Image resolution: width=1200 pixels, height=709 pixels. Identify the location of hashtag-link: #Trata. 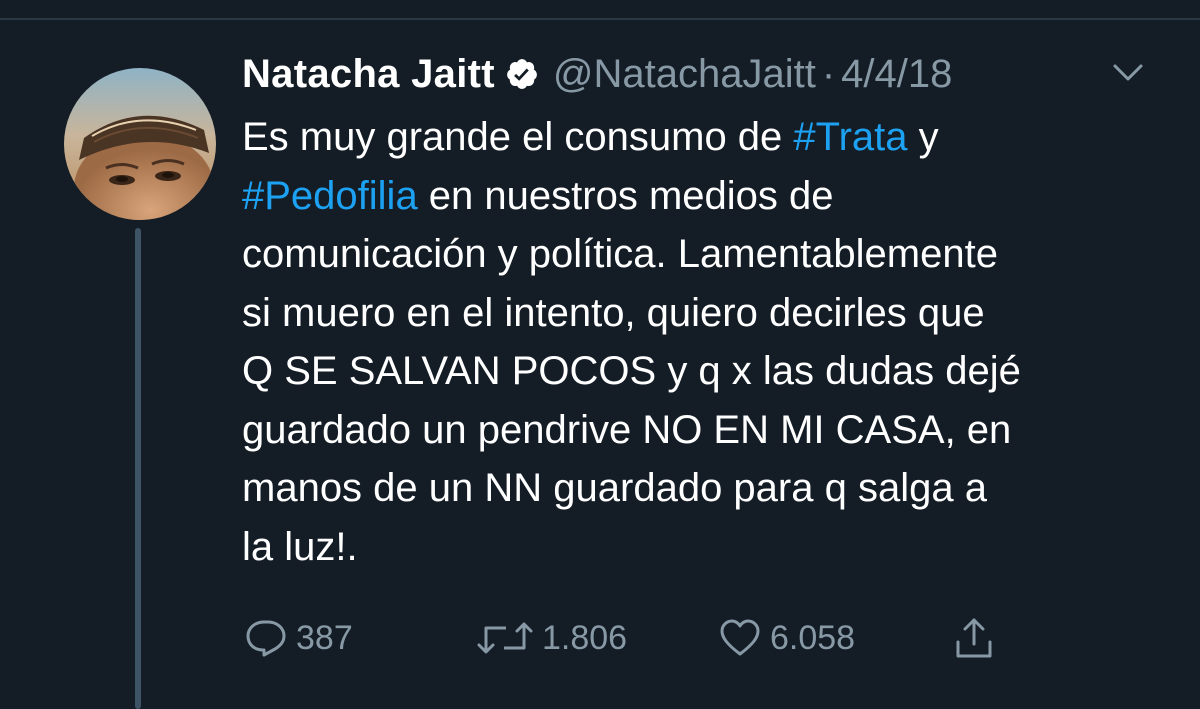
(850, 137).